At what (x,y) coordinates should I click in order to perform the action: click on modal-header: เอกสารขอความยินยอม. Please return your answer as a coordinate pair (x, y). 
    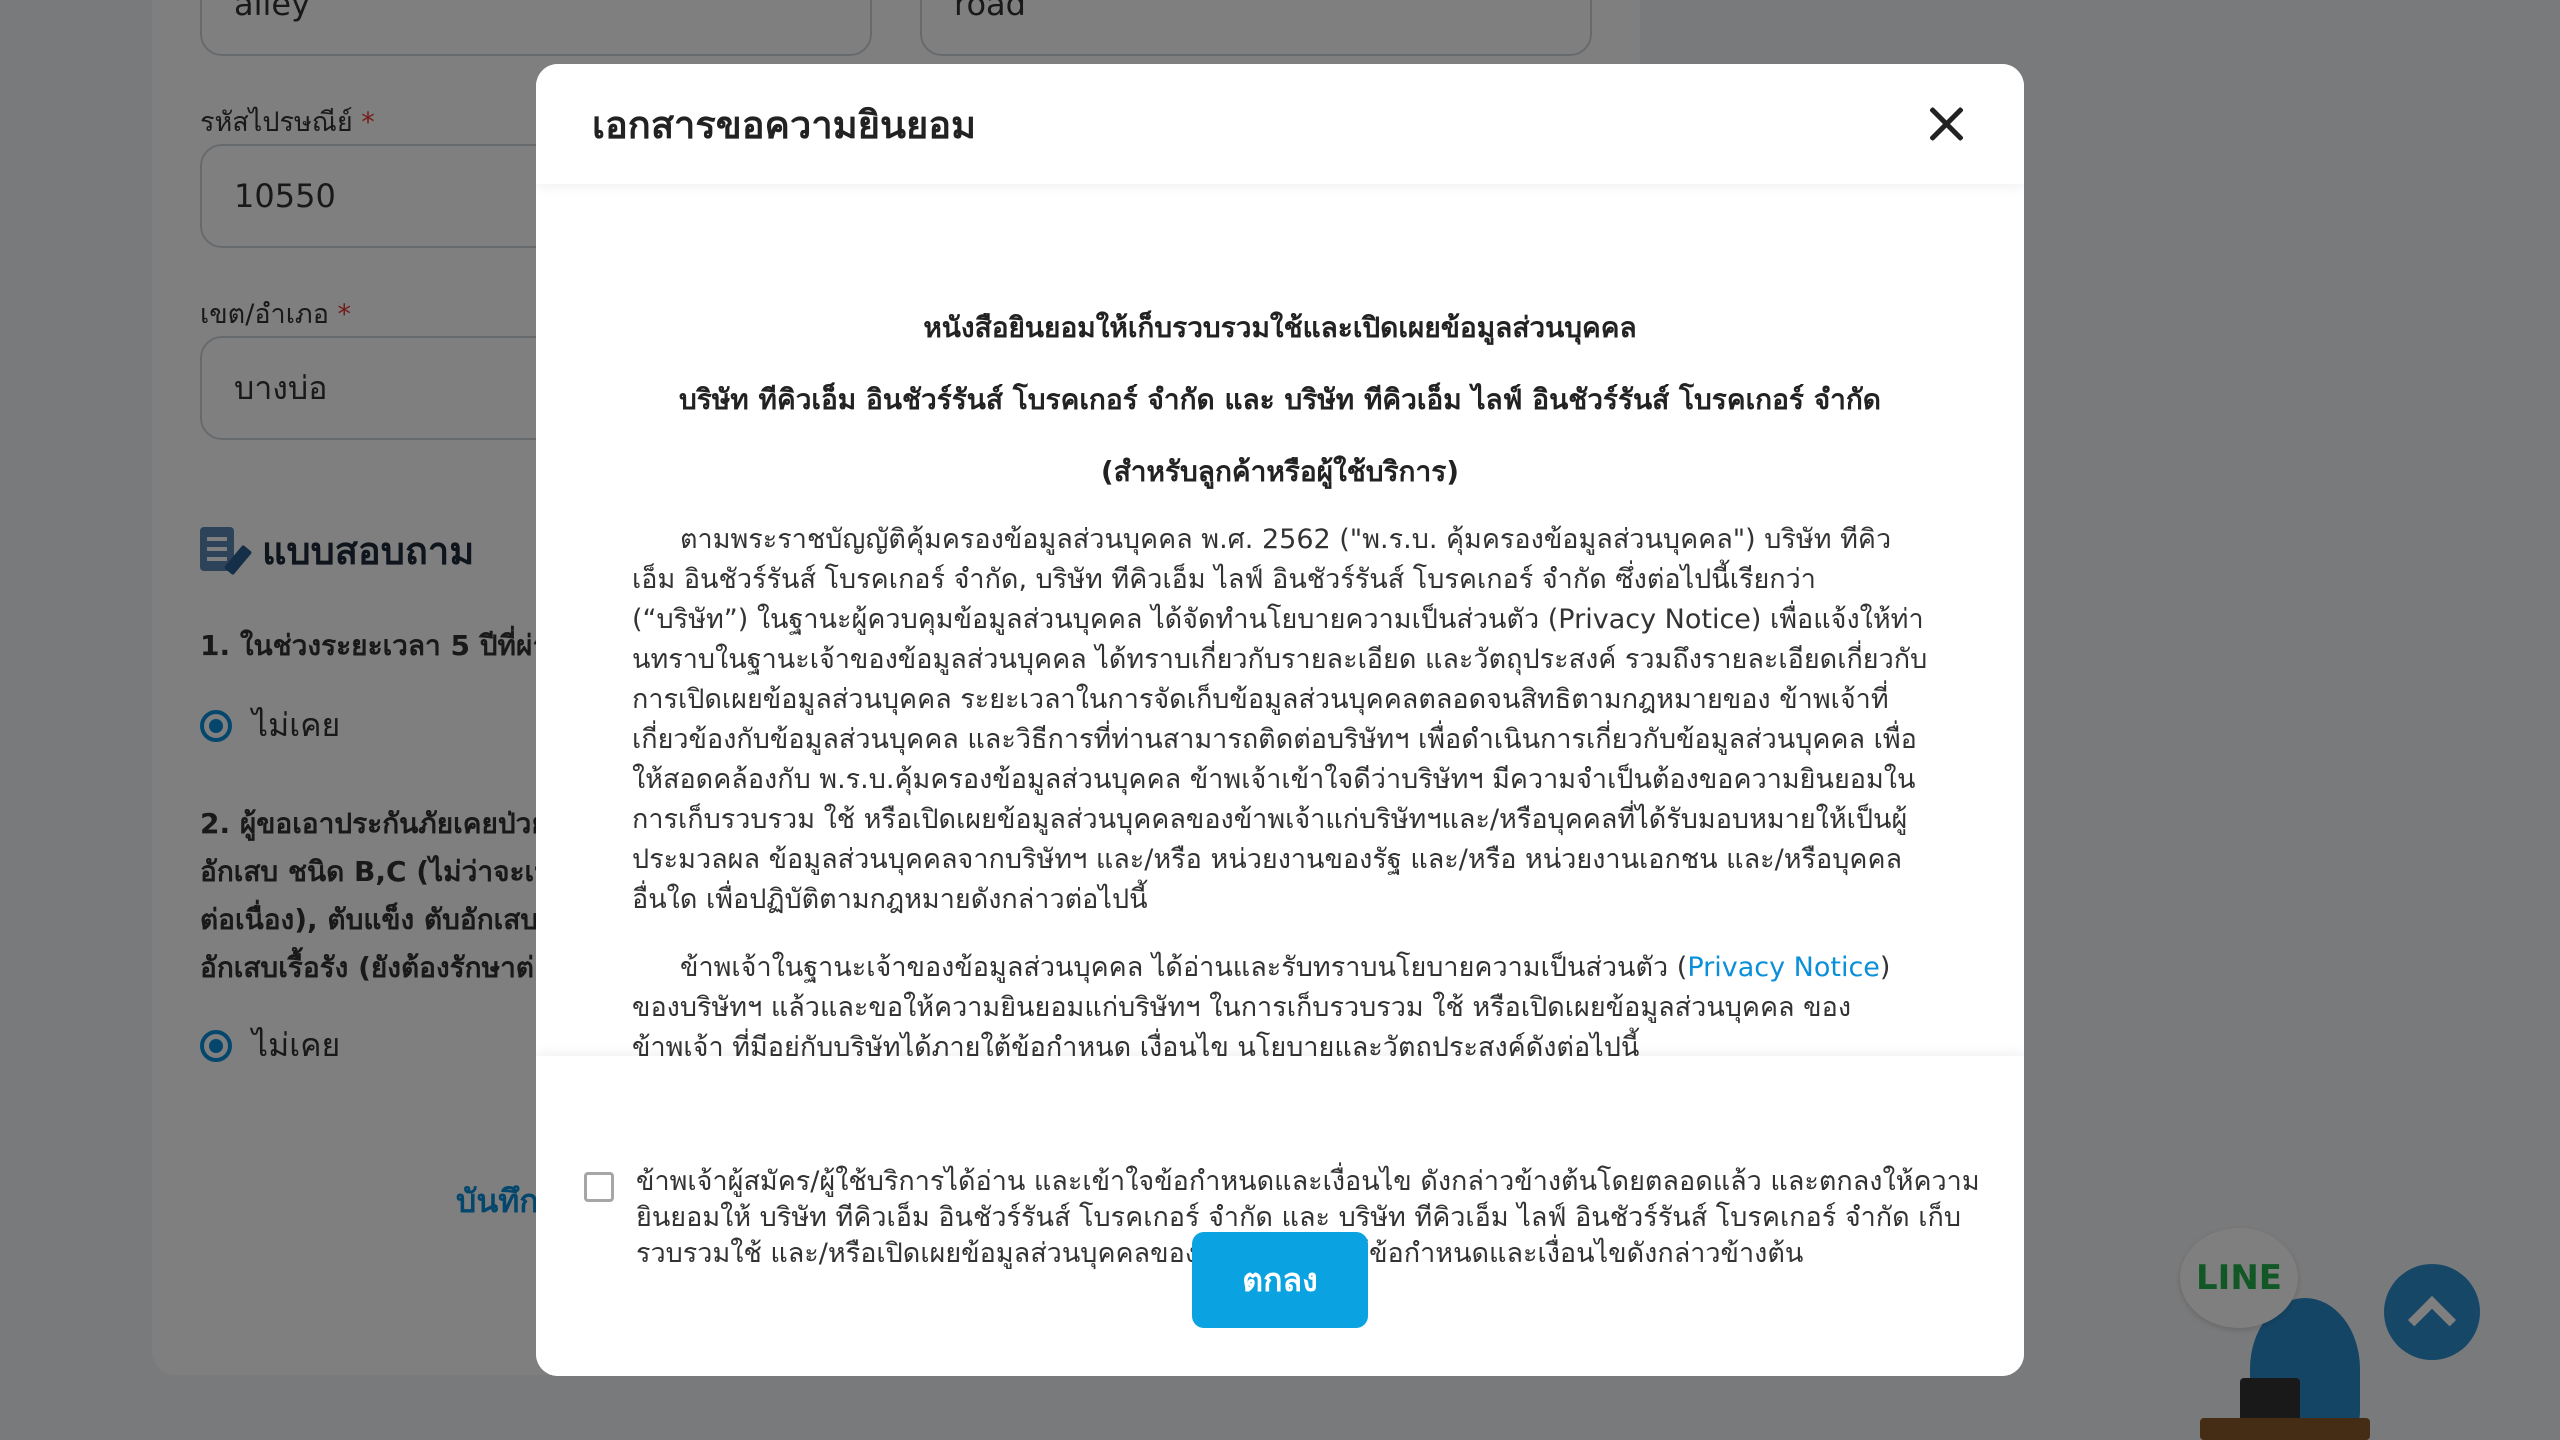
    Looking at the image, I should click on (1280, 124).